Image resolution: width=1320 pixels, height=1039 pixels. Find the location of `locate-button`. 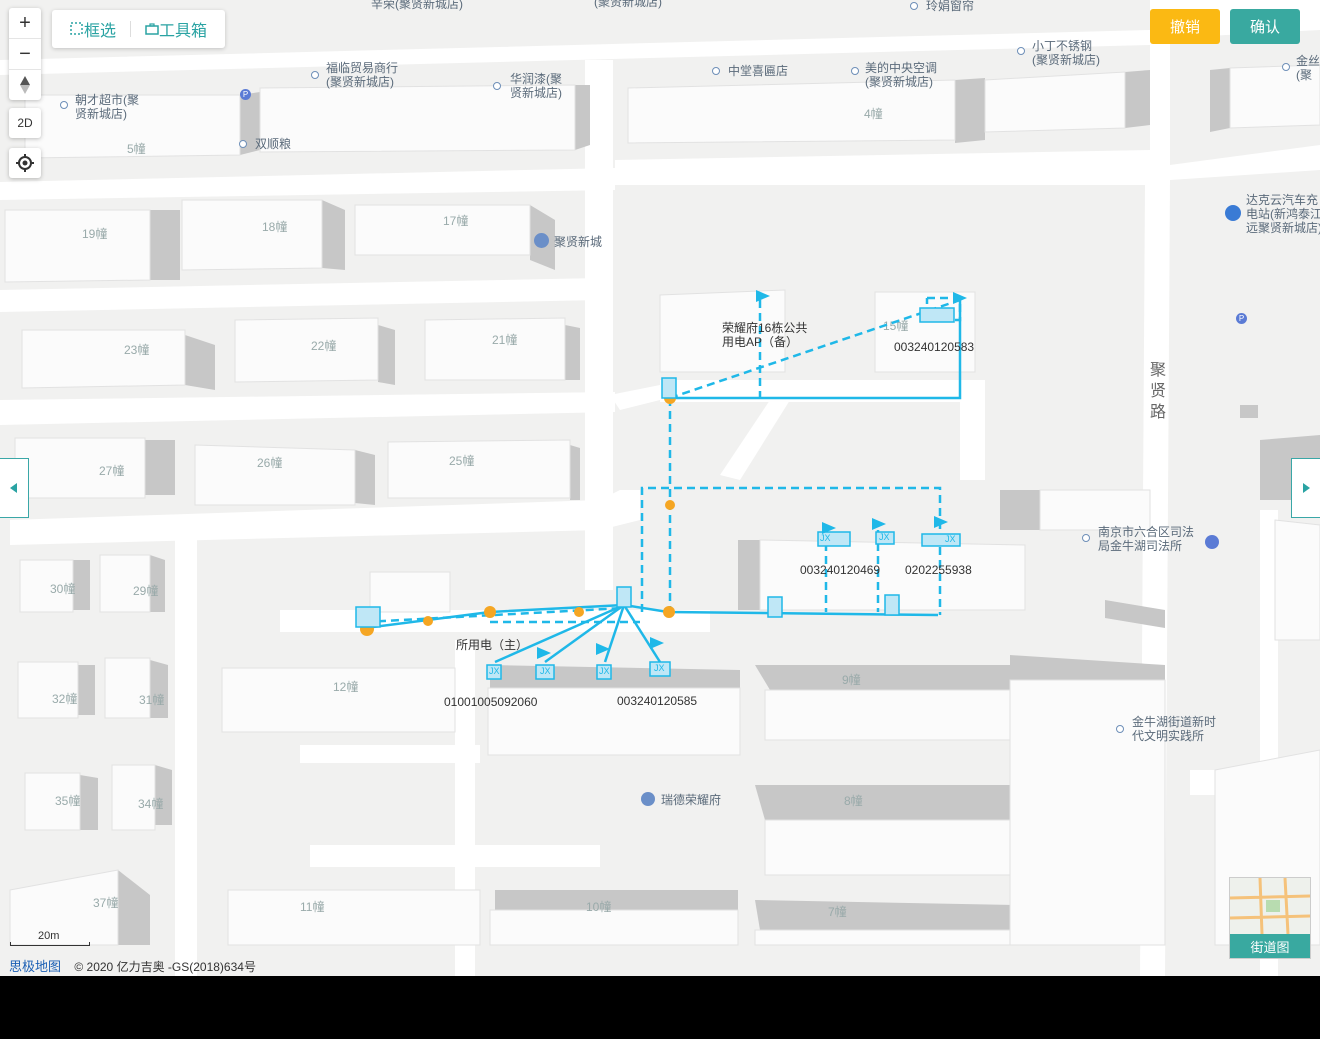

locate-button is located at coordinates (25, 163).